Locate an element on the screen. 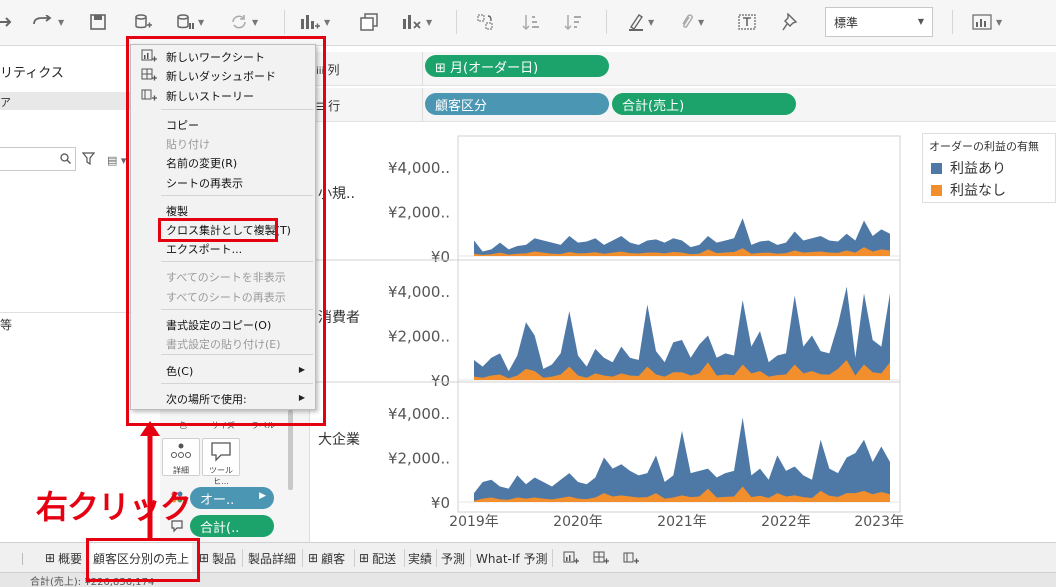 This screenshot has width=1056, height=587. chevron-down-icon: ▼ is located at coordinates (920, 21).